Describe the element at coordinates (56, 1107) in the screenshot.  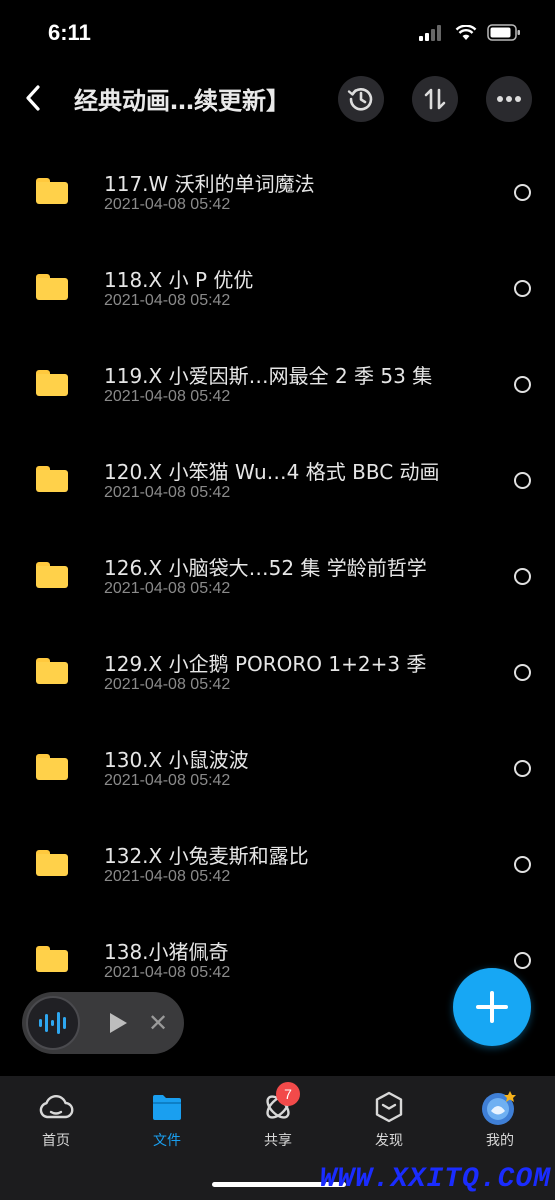
I see `cloud-icon` at that location.